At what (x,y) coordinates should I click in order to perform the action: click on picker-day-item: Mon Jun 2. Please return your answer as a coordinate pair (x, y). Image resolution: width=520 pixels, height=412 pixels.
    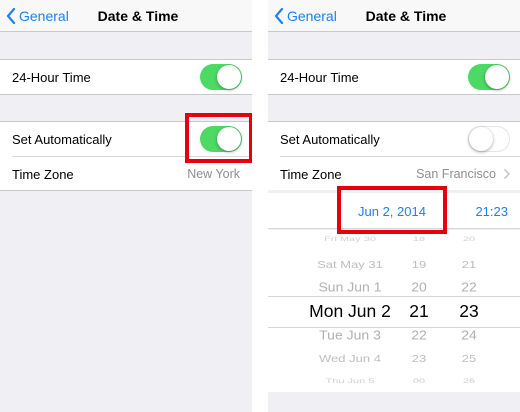
    Looking at the image, I should click on (350, 311).